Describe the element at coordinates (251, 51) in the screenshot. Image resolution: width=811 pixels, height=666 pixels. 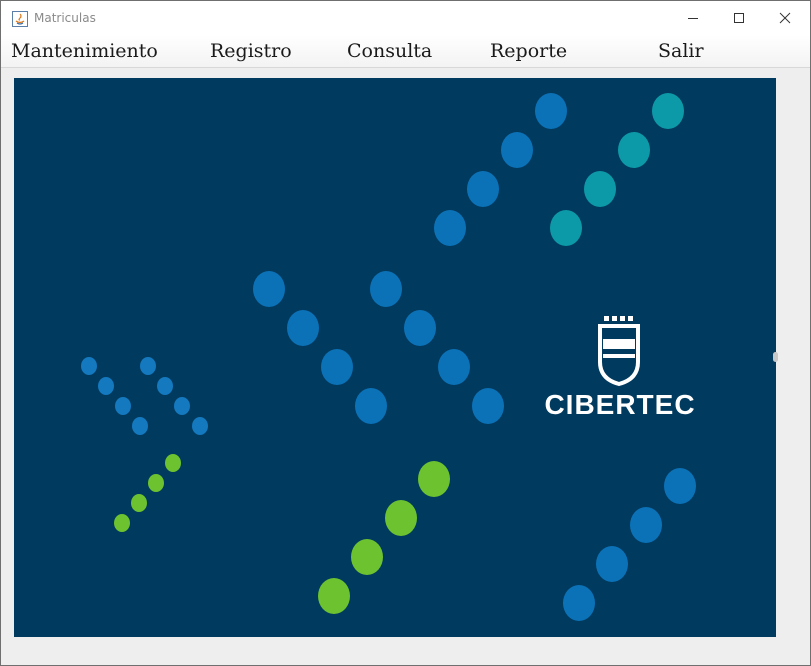
I see `menu-registro: Registro` at that location.